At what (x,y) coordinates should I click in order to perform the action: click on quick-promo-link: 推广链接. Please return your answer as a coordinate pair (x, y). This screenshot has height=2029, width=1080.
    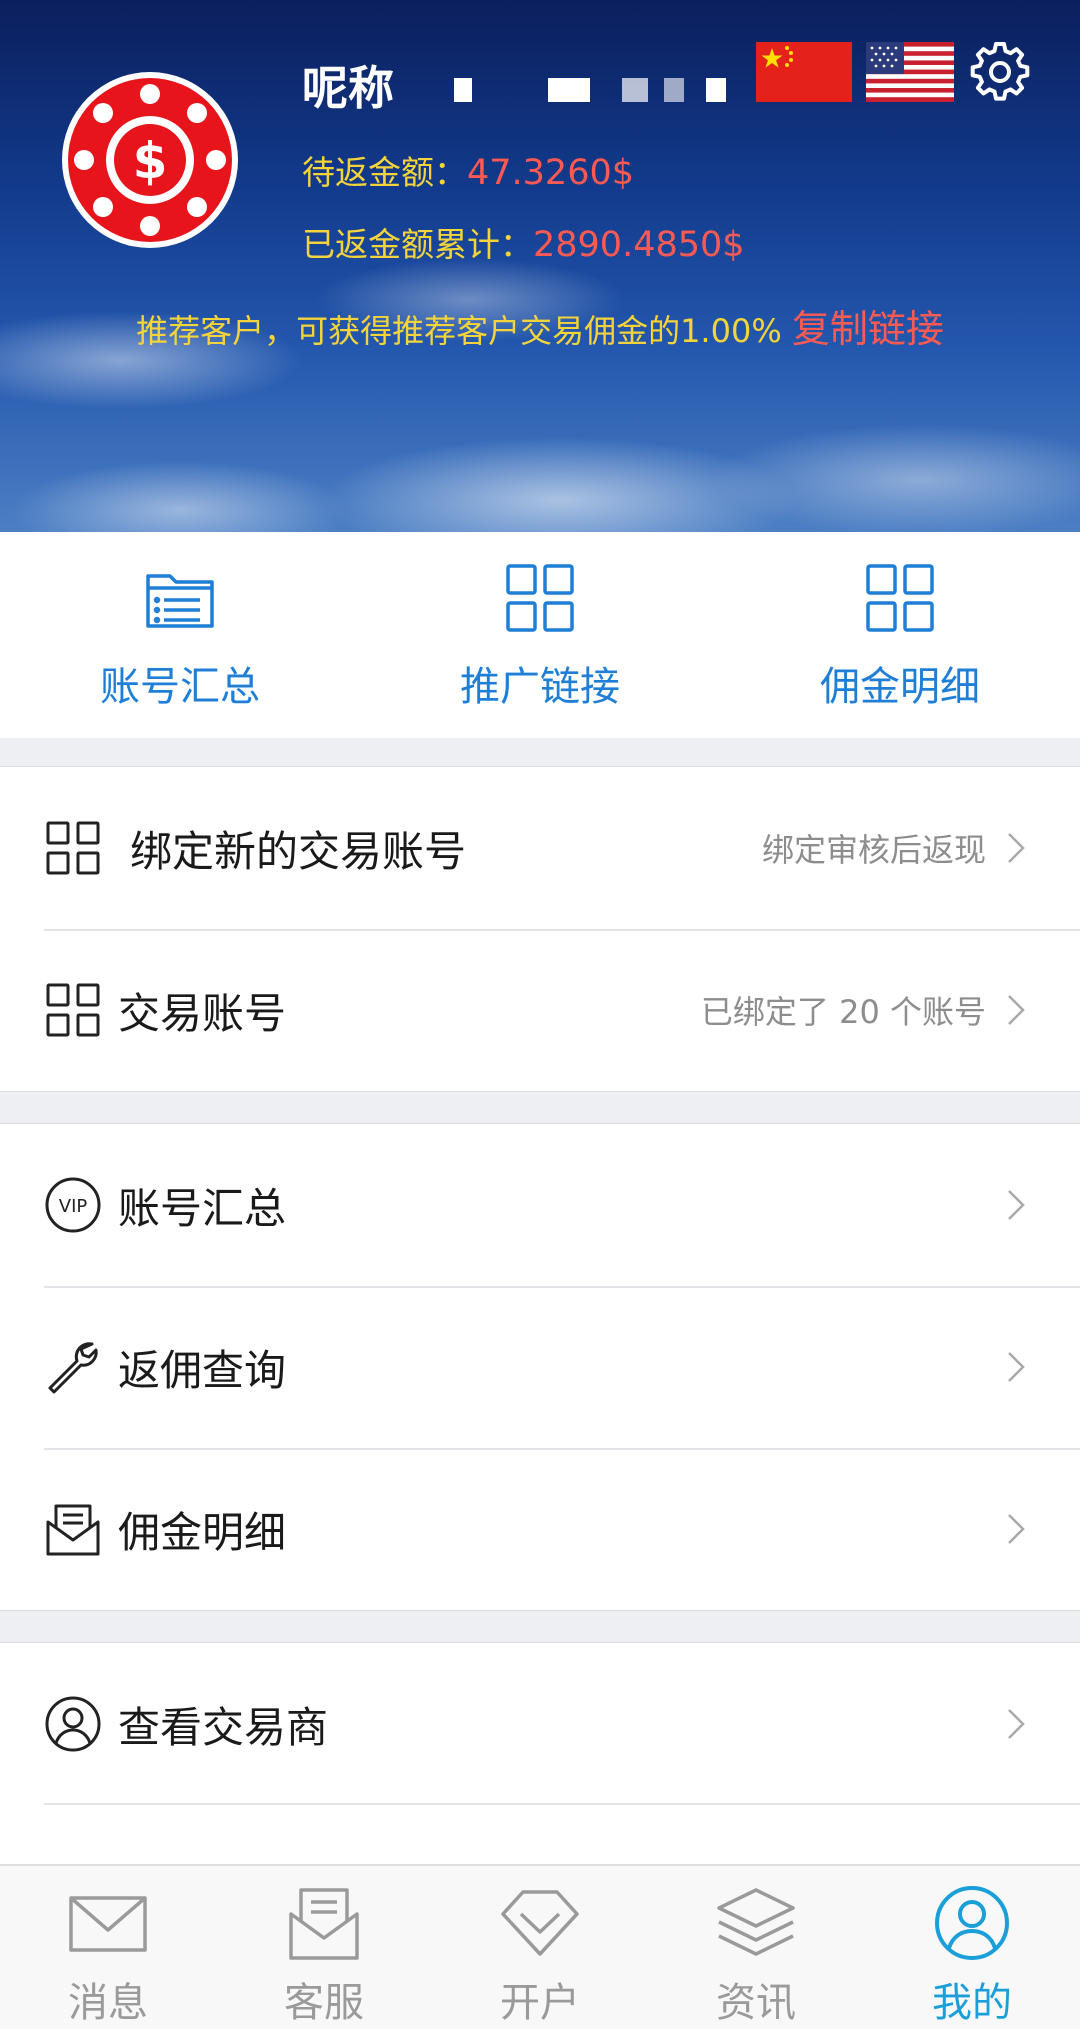
    Looking at the image, I should click on (540, 635).